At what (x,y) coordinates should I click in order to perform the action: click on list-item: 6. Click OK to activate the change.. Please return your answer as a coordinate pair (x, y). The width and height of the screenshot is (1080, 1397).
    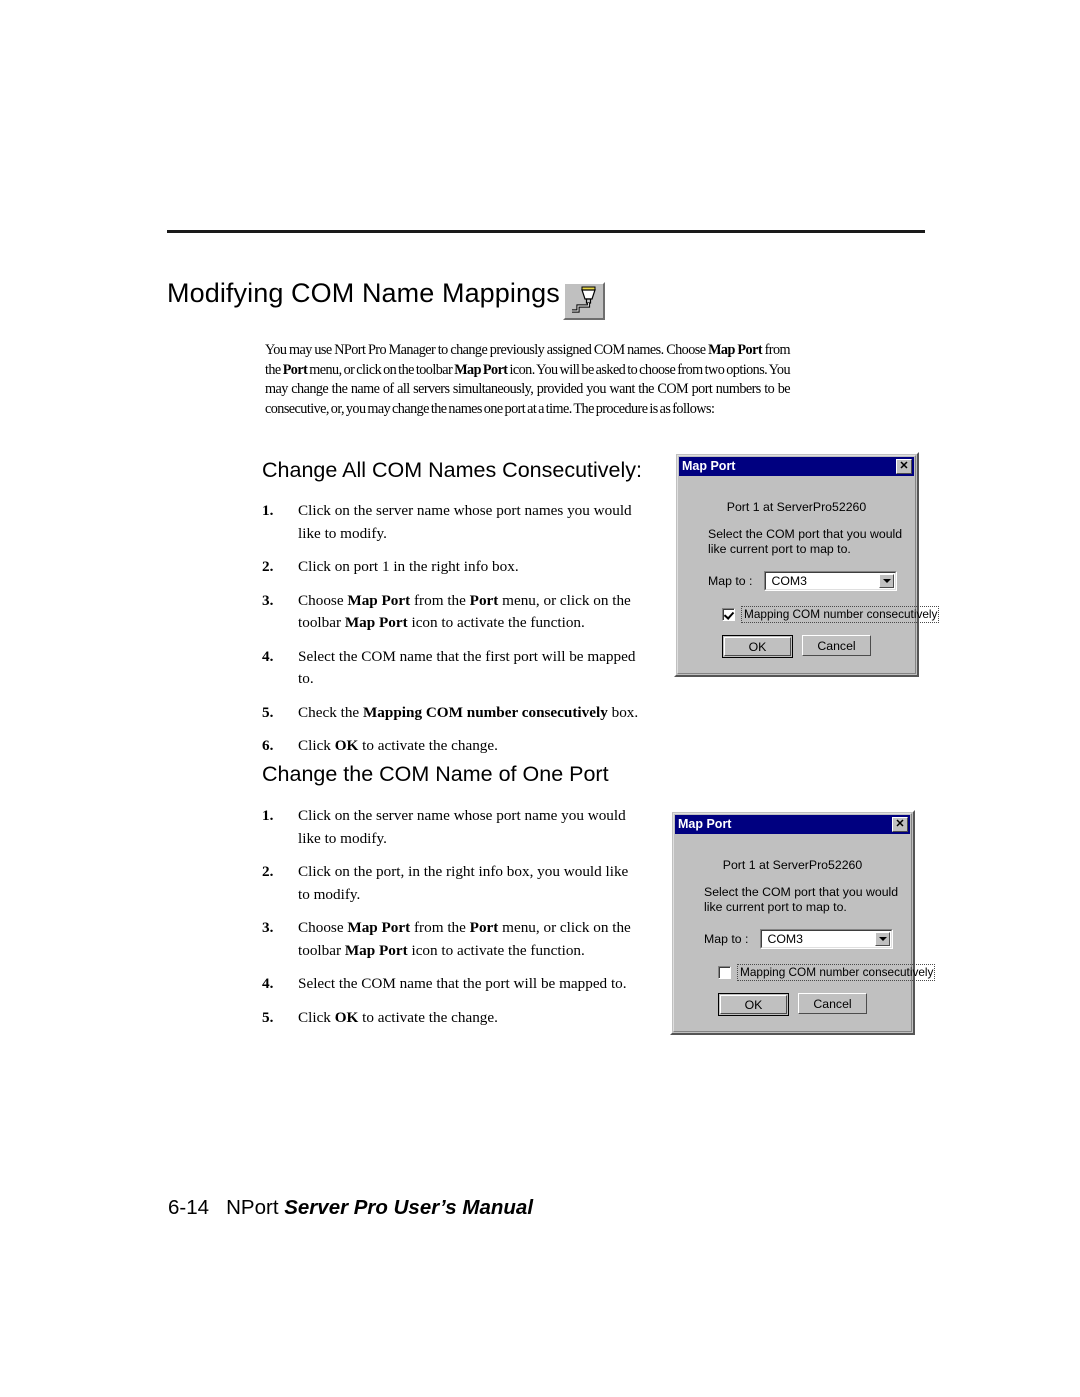
    Looking at the image, I should click on (452, 746).